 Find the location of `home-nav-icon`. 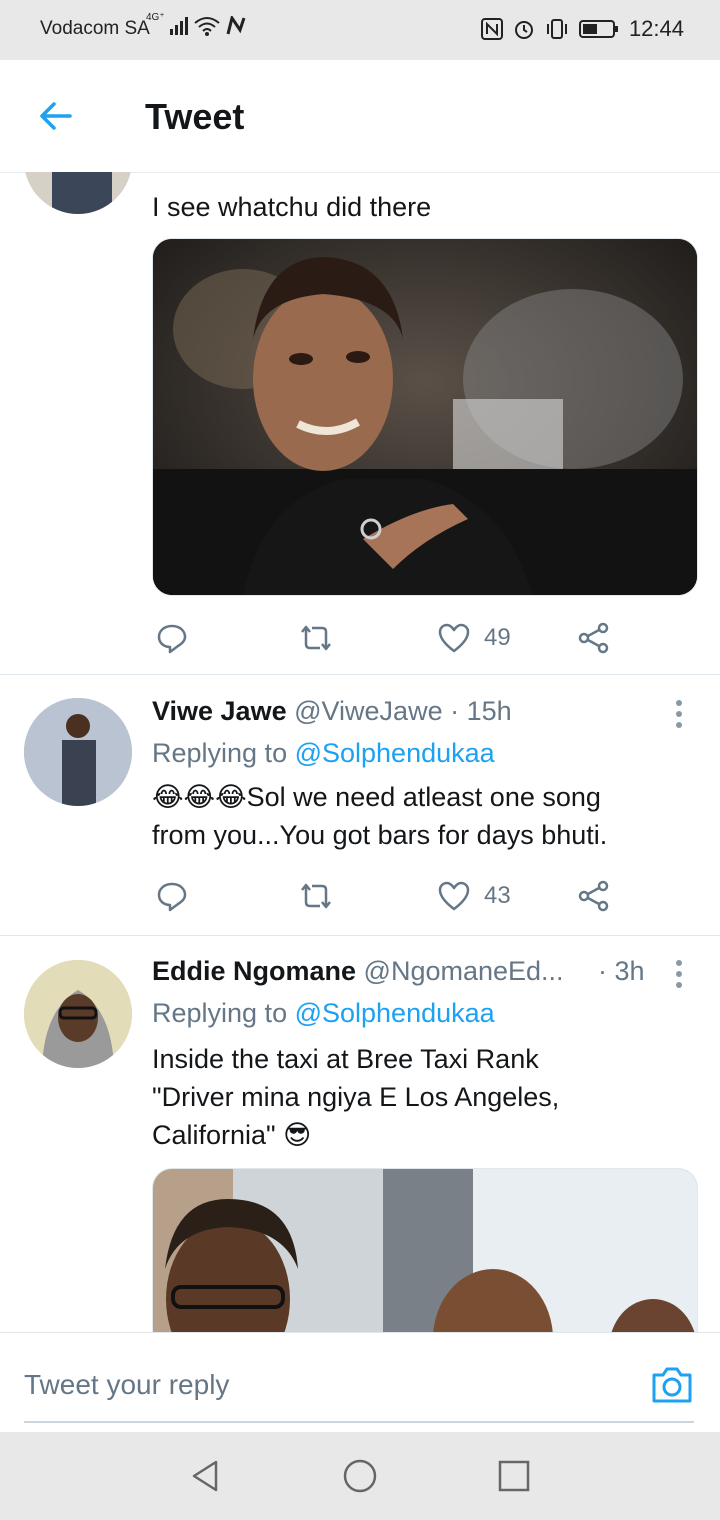

home-nav-icon is located at coordinates (360, 1476).